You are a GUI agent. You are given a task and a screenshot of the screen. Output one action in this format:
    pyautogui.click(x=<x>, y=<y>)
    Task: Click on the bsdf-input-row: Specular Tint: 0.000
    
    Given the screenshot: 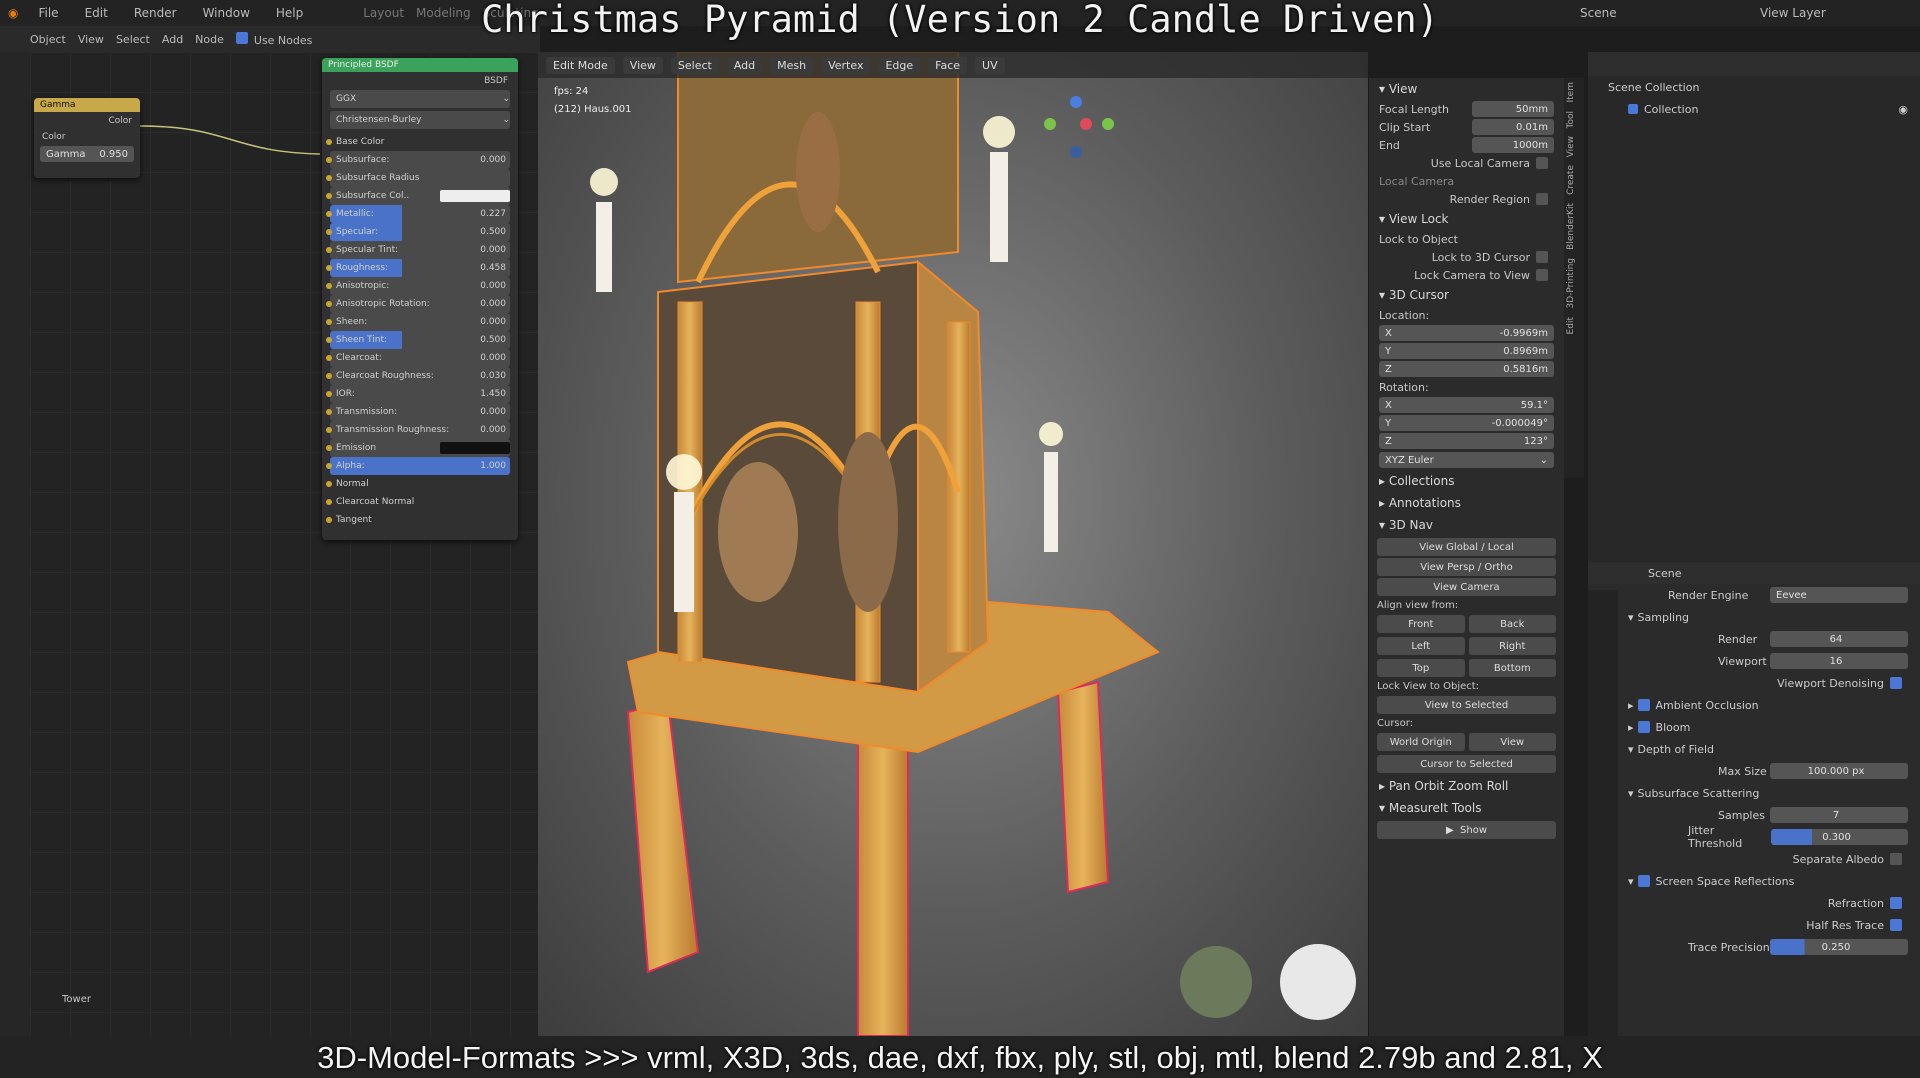 What is the action you would take?
    pyautogui.click(x=418, y=250)
    